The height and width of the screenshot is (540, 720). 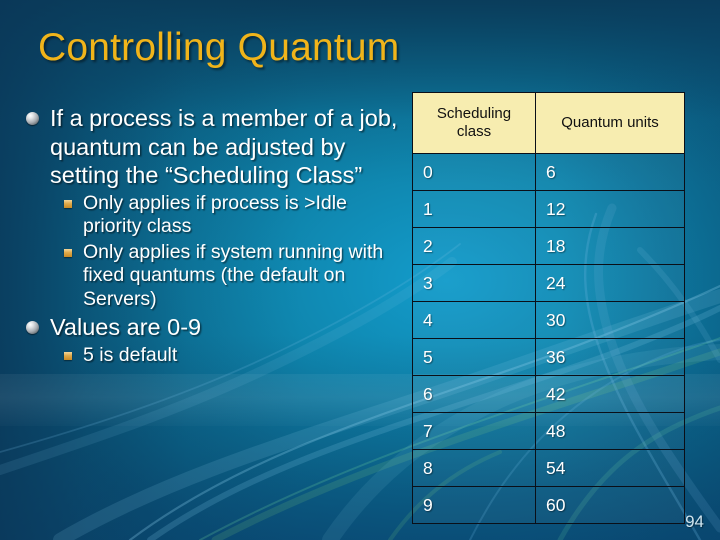 I want to click on table-cell-quantum: 54, so click(x=610, y=468).